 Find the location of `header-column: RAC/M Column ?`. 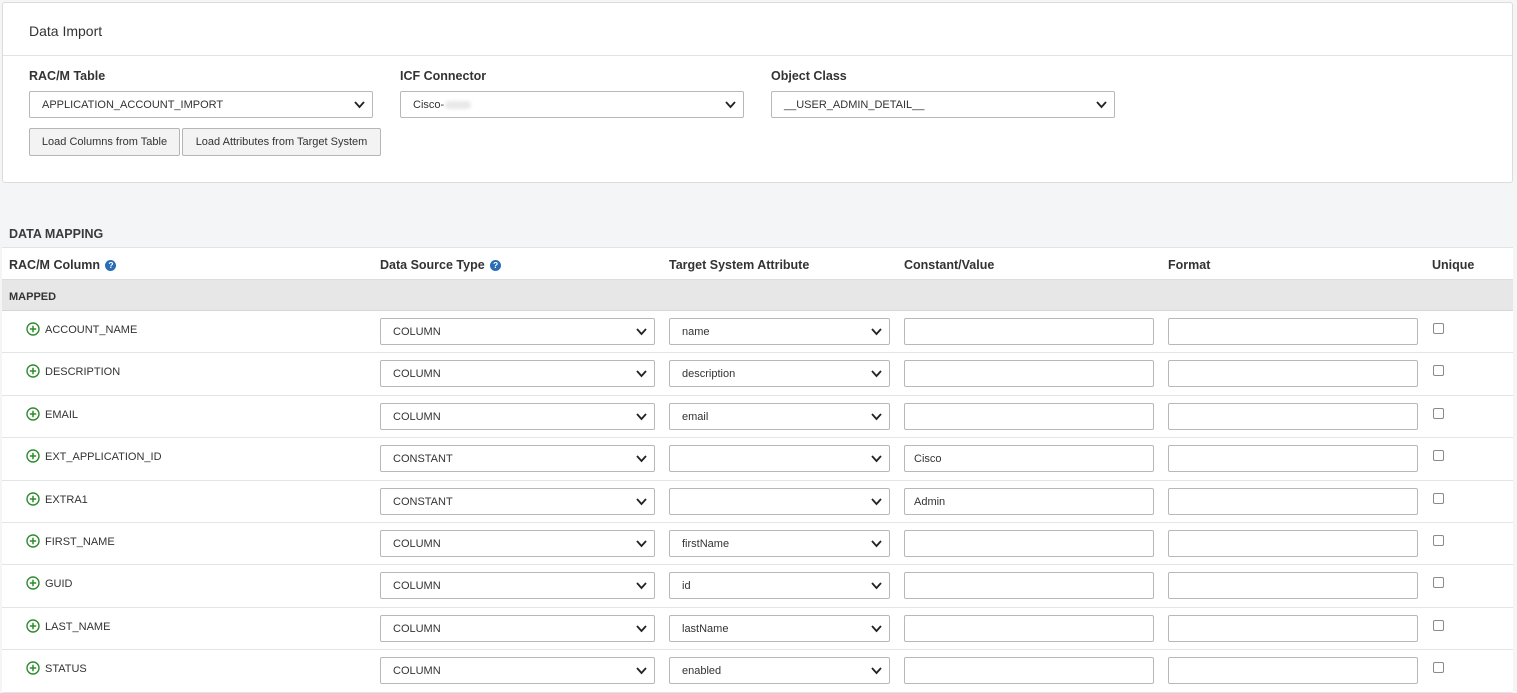

header-column: RAC/M Column ? is located at coordinates (63, 265).